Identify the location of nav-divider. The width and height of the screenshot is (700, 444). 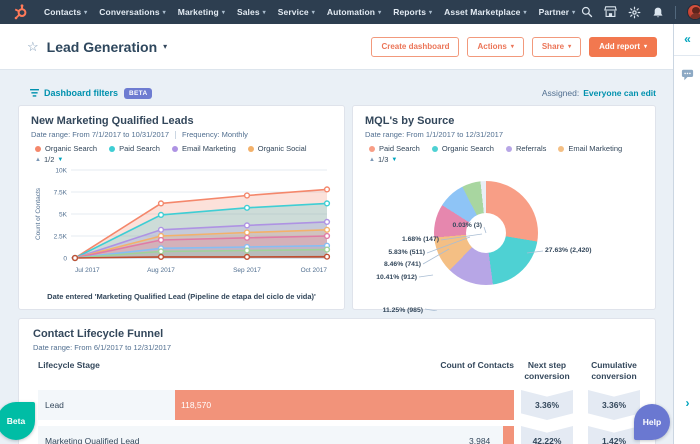
(676, 12).